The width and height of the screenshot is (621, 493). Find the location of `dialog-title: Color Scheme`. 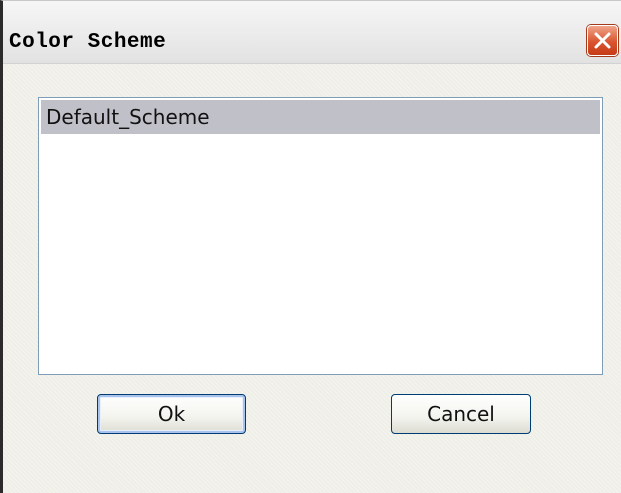

dialog-title: Color Scheme is located at coordinates (88, 42).